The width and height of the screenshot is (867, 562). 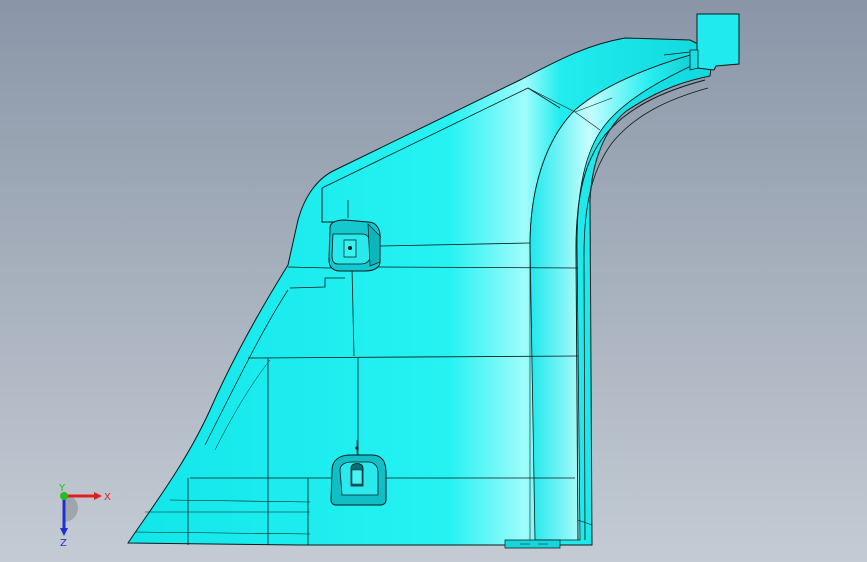 What do you see at coordinates (354, 245) in the screenshot?
I see `upper-clip-boss` at bounding box center [354, 245].